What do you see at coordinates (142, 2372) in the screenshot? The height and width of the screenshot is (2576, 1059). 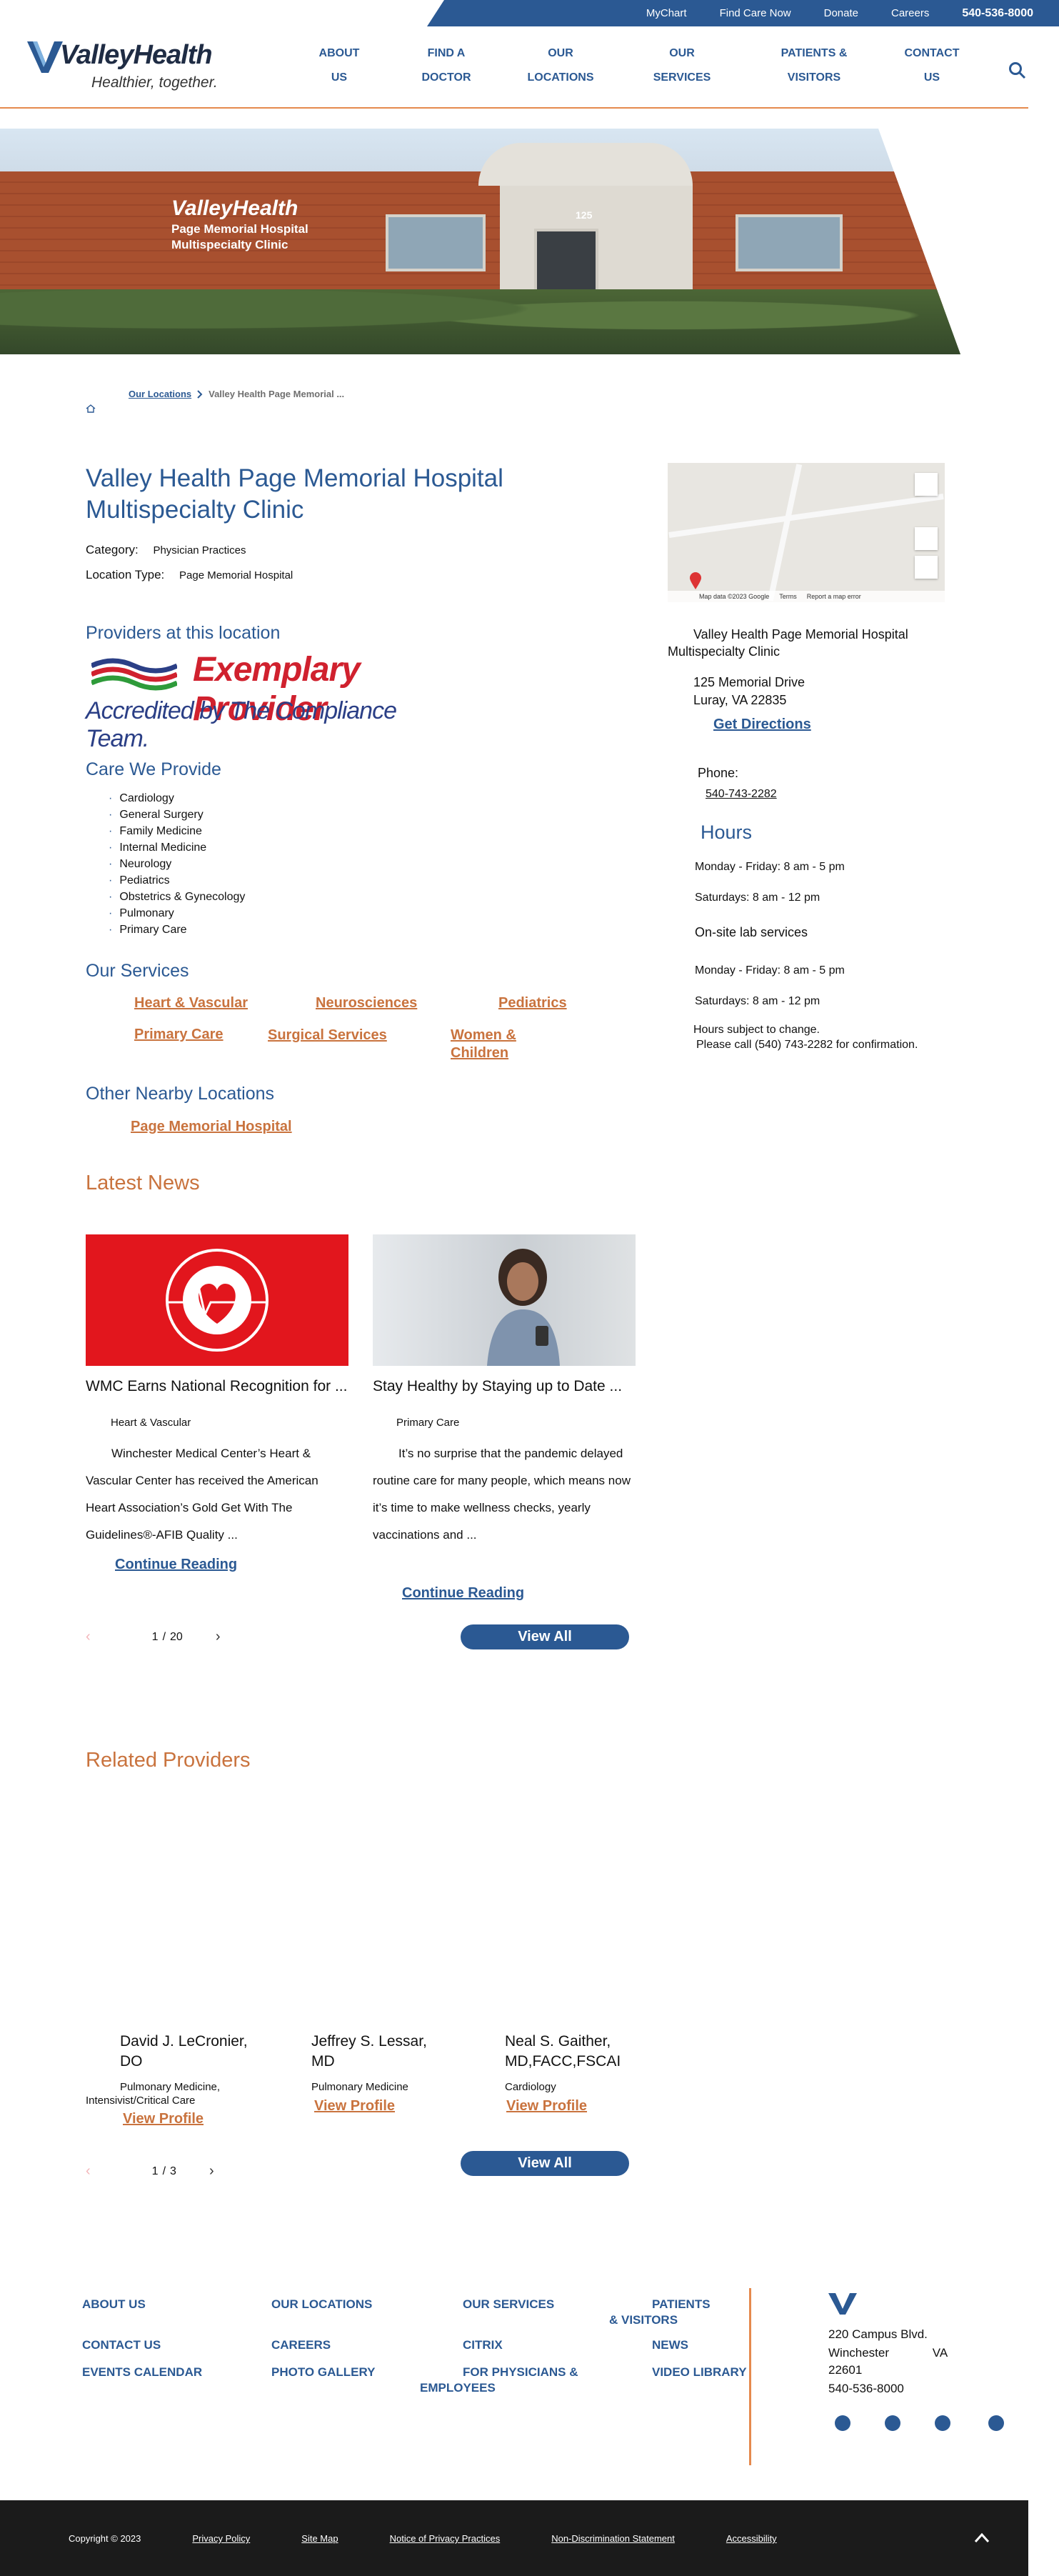 I see `footer-link-events-calendar: EVENTS CALENDAR` at bounding box center [142, 2372].